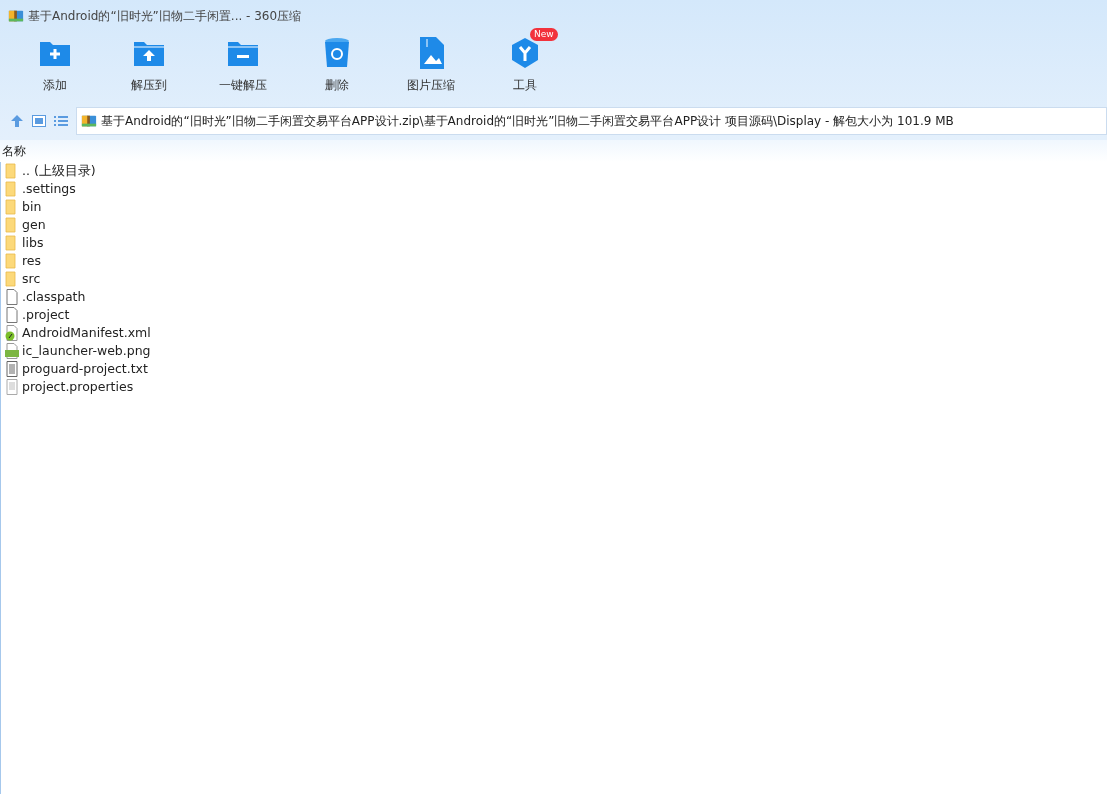 The width and height of the screenshot is (1107, 794). I want to click on file-name: .. (上级目录), so click(59, 171).